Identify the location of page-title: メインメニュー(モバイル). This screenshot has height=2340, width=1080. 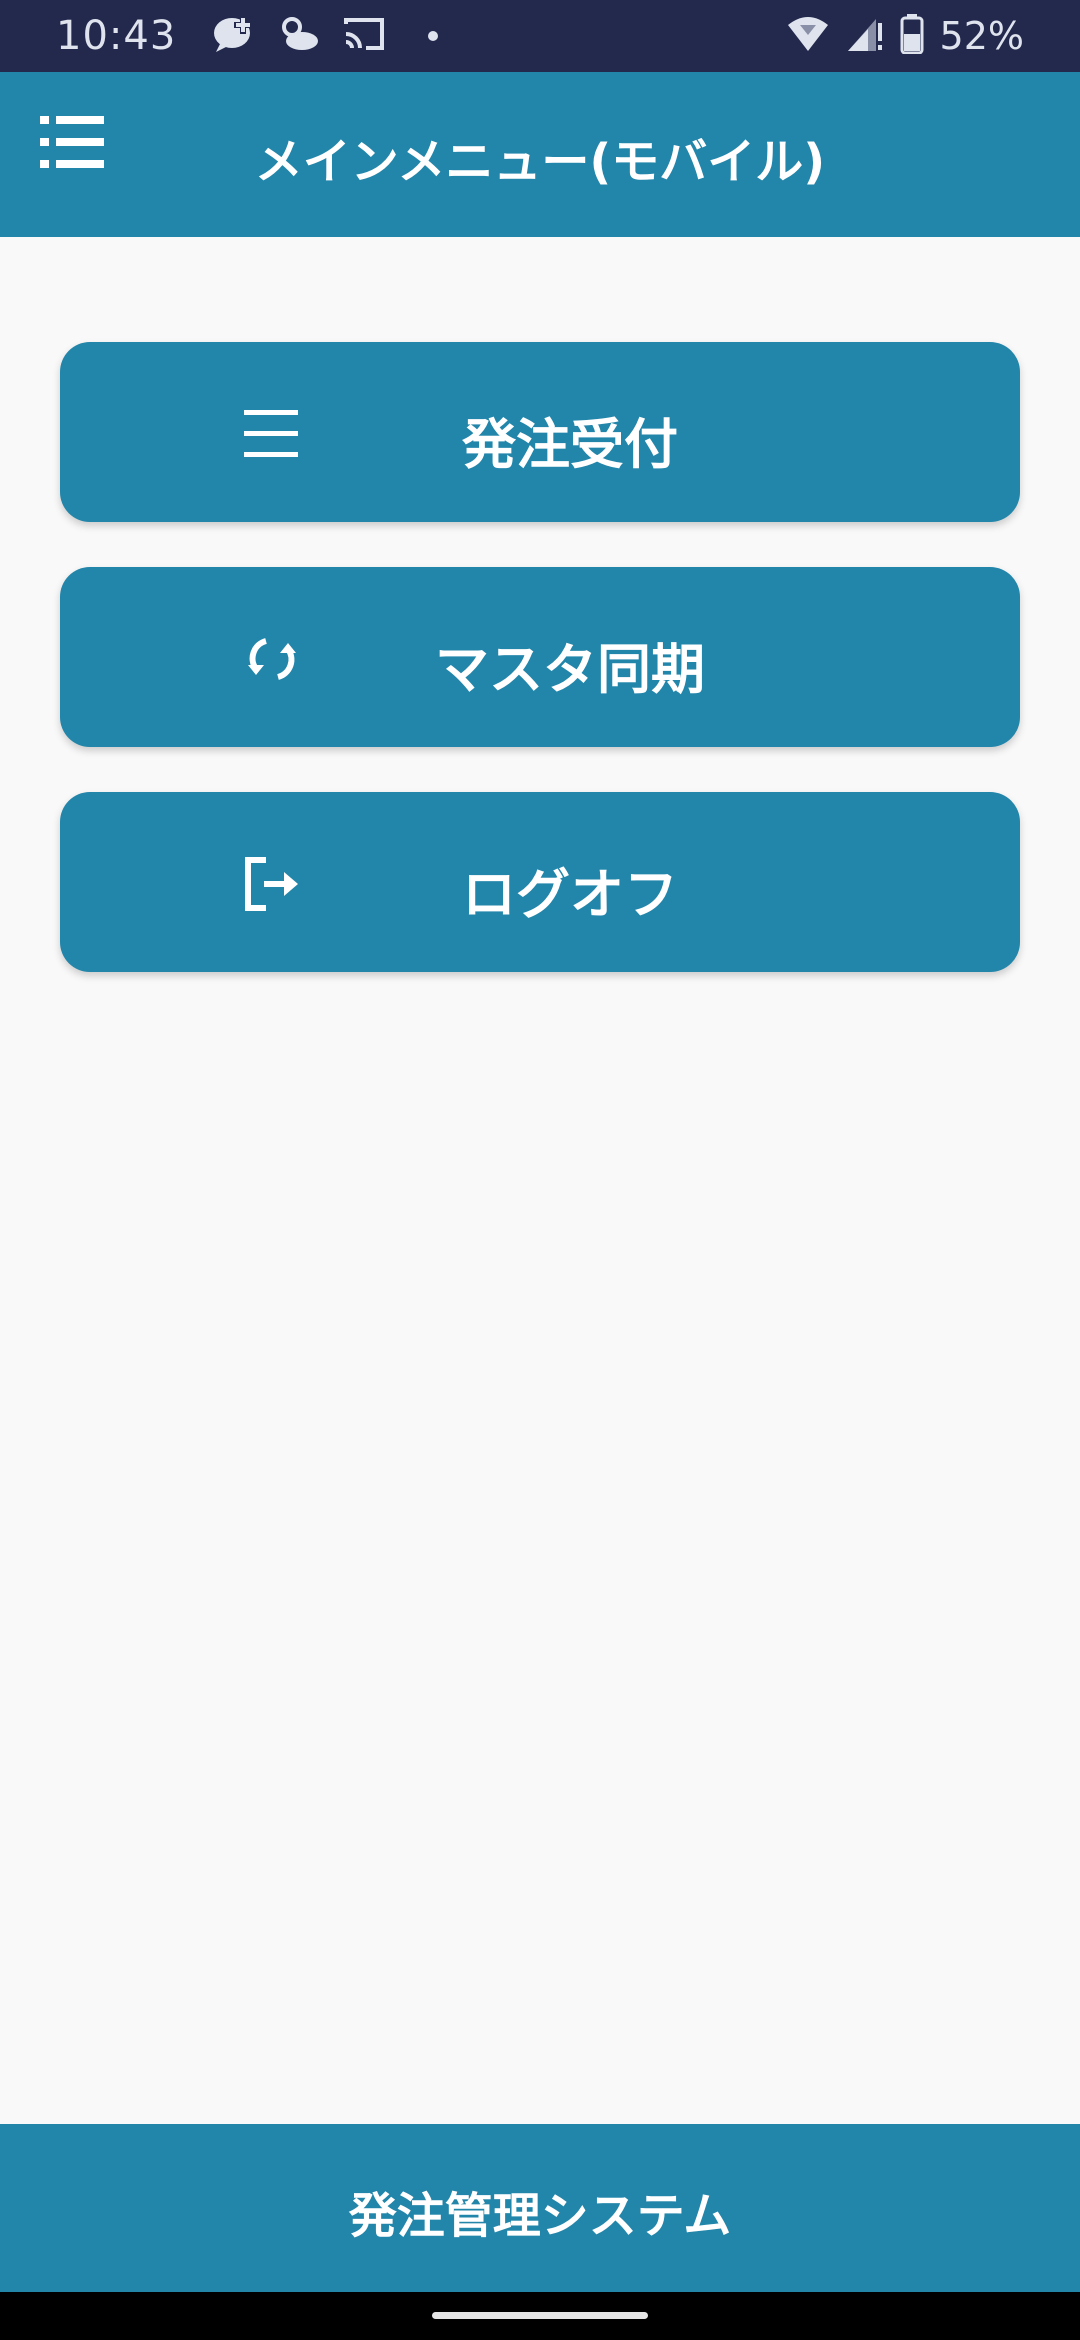
(540, 162).